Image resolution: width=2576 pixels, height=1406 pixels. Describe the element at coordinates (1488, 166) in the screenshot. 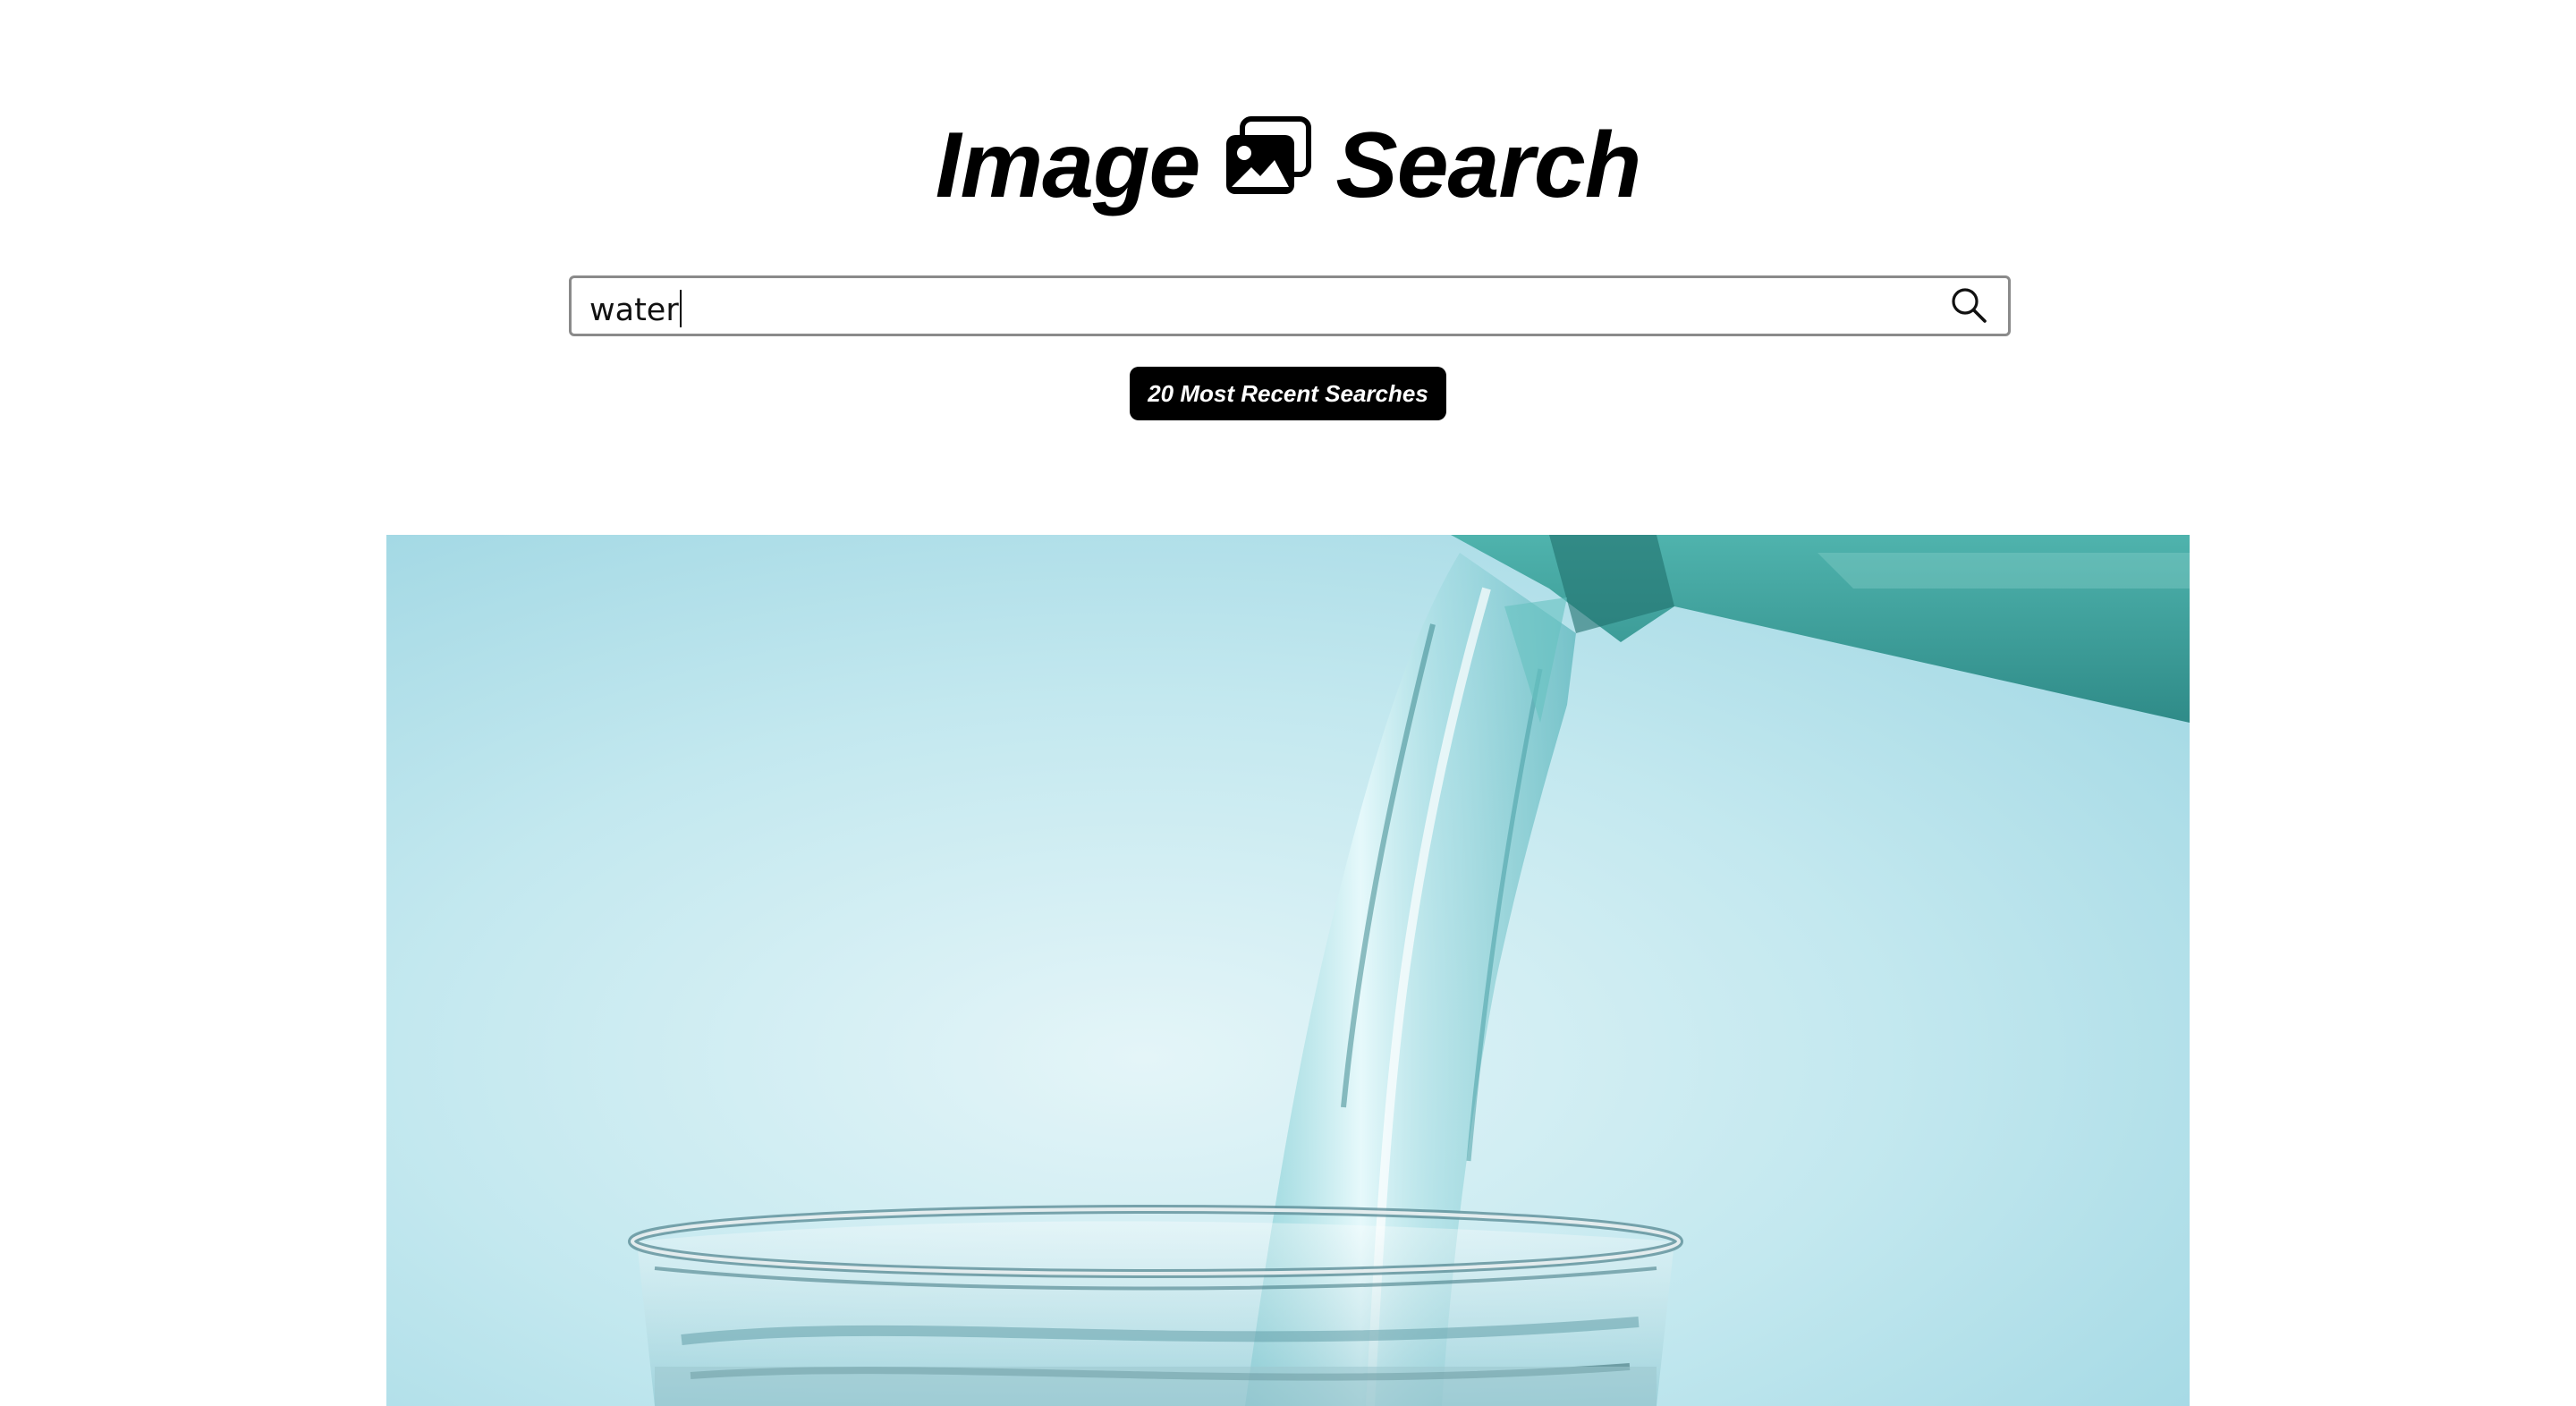

I see `title-word-search: Search` at that location.